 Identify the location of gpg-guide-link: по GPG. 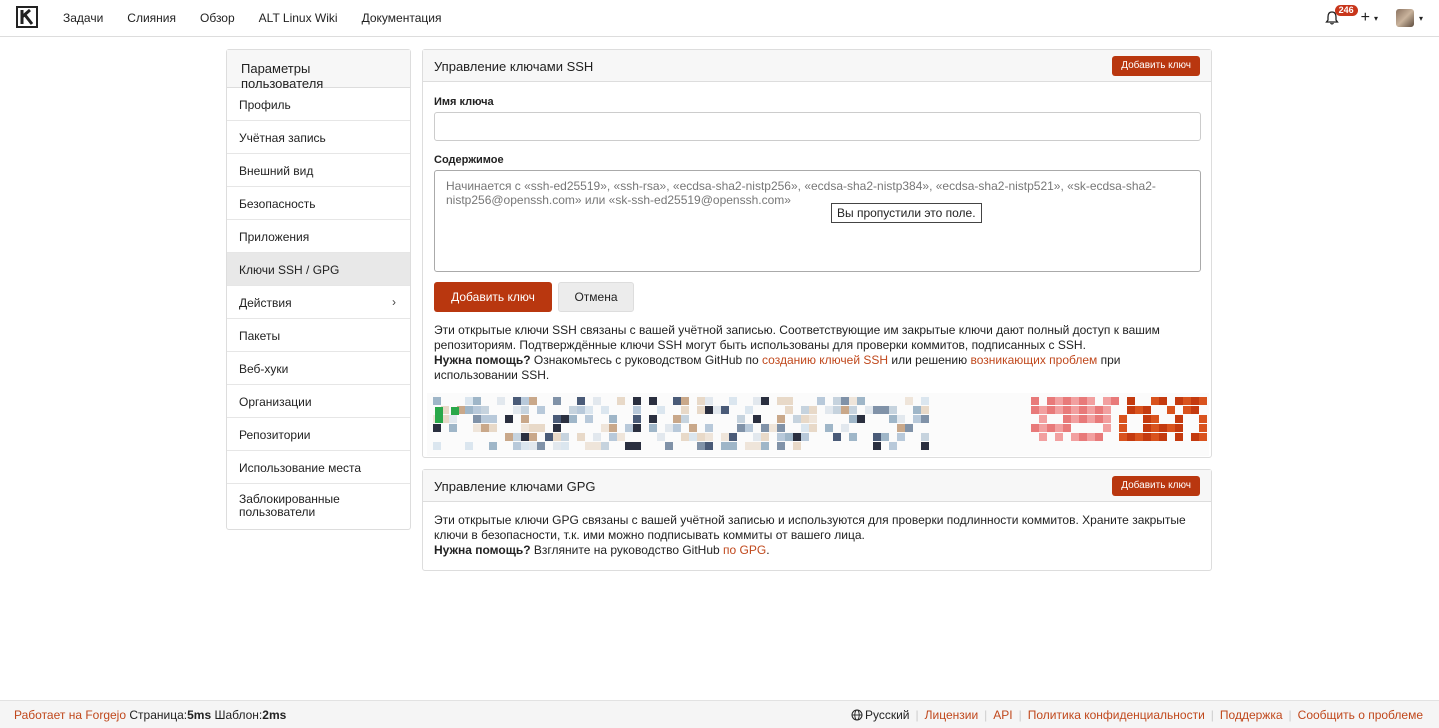
(744, 550).